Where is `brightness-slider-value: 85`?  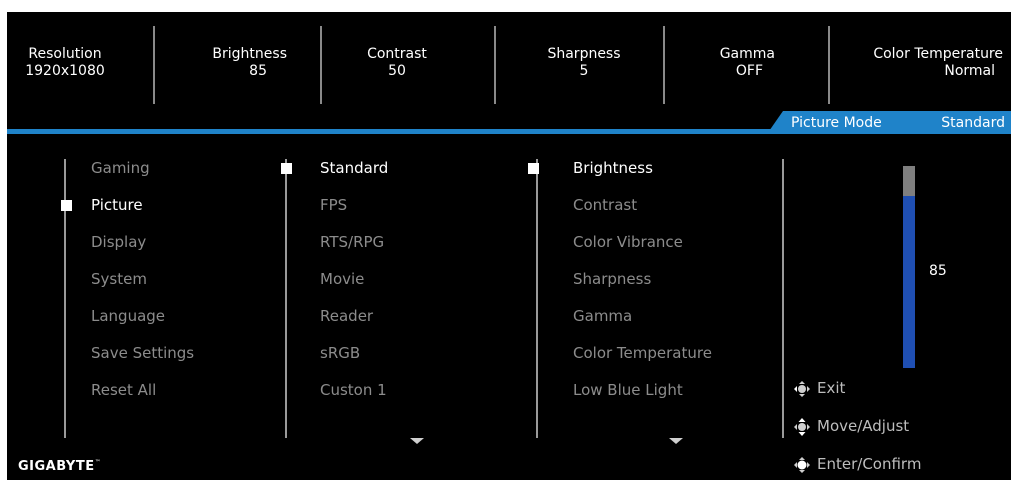 brightness-slider-value: 85 is located at coordinates (938, 271).